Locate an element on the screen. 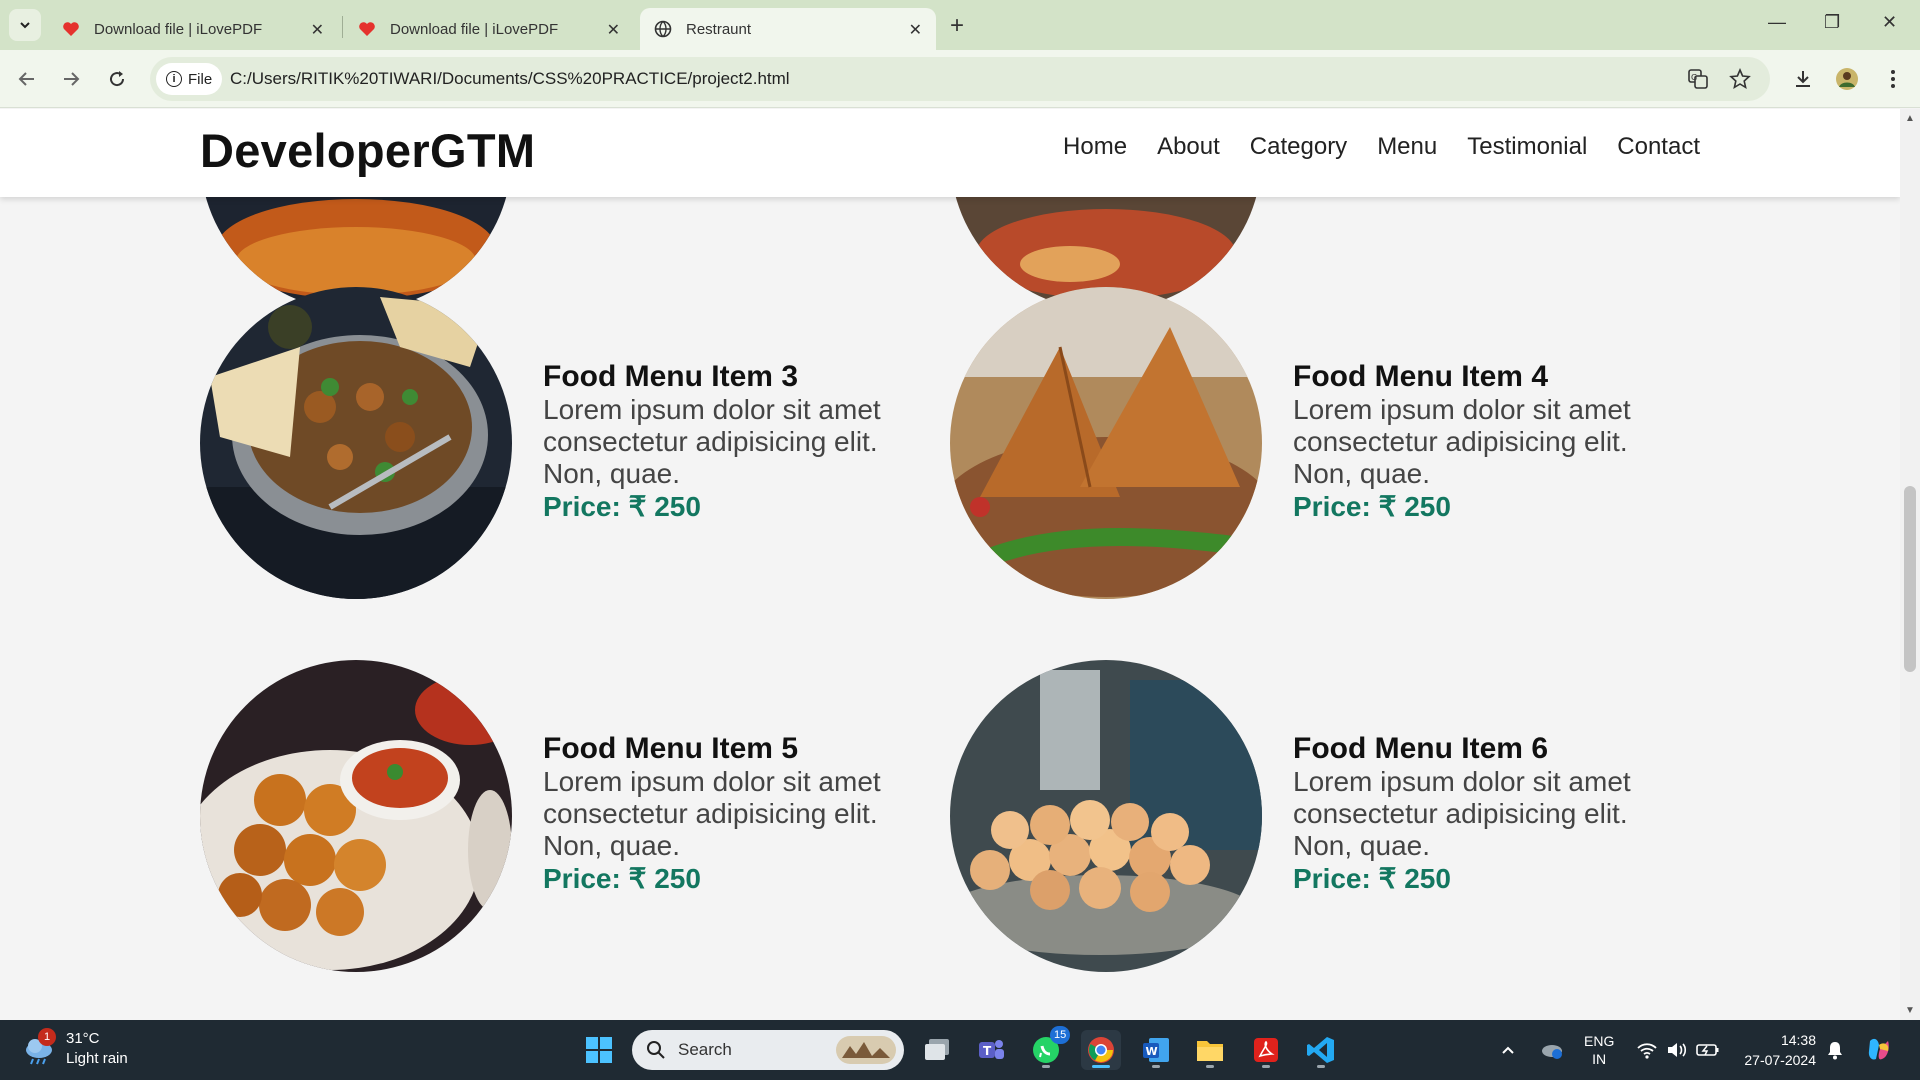 This screenshot has height=1080, width=1920. reload-icon is located at coordinates (117, 79).